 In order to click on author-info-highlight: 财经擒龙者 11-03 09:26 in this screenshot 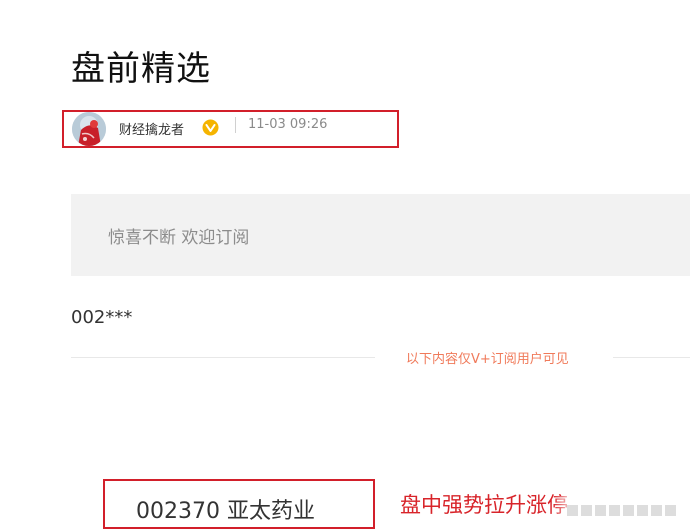, I will do `click(230, 129)`.